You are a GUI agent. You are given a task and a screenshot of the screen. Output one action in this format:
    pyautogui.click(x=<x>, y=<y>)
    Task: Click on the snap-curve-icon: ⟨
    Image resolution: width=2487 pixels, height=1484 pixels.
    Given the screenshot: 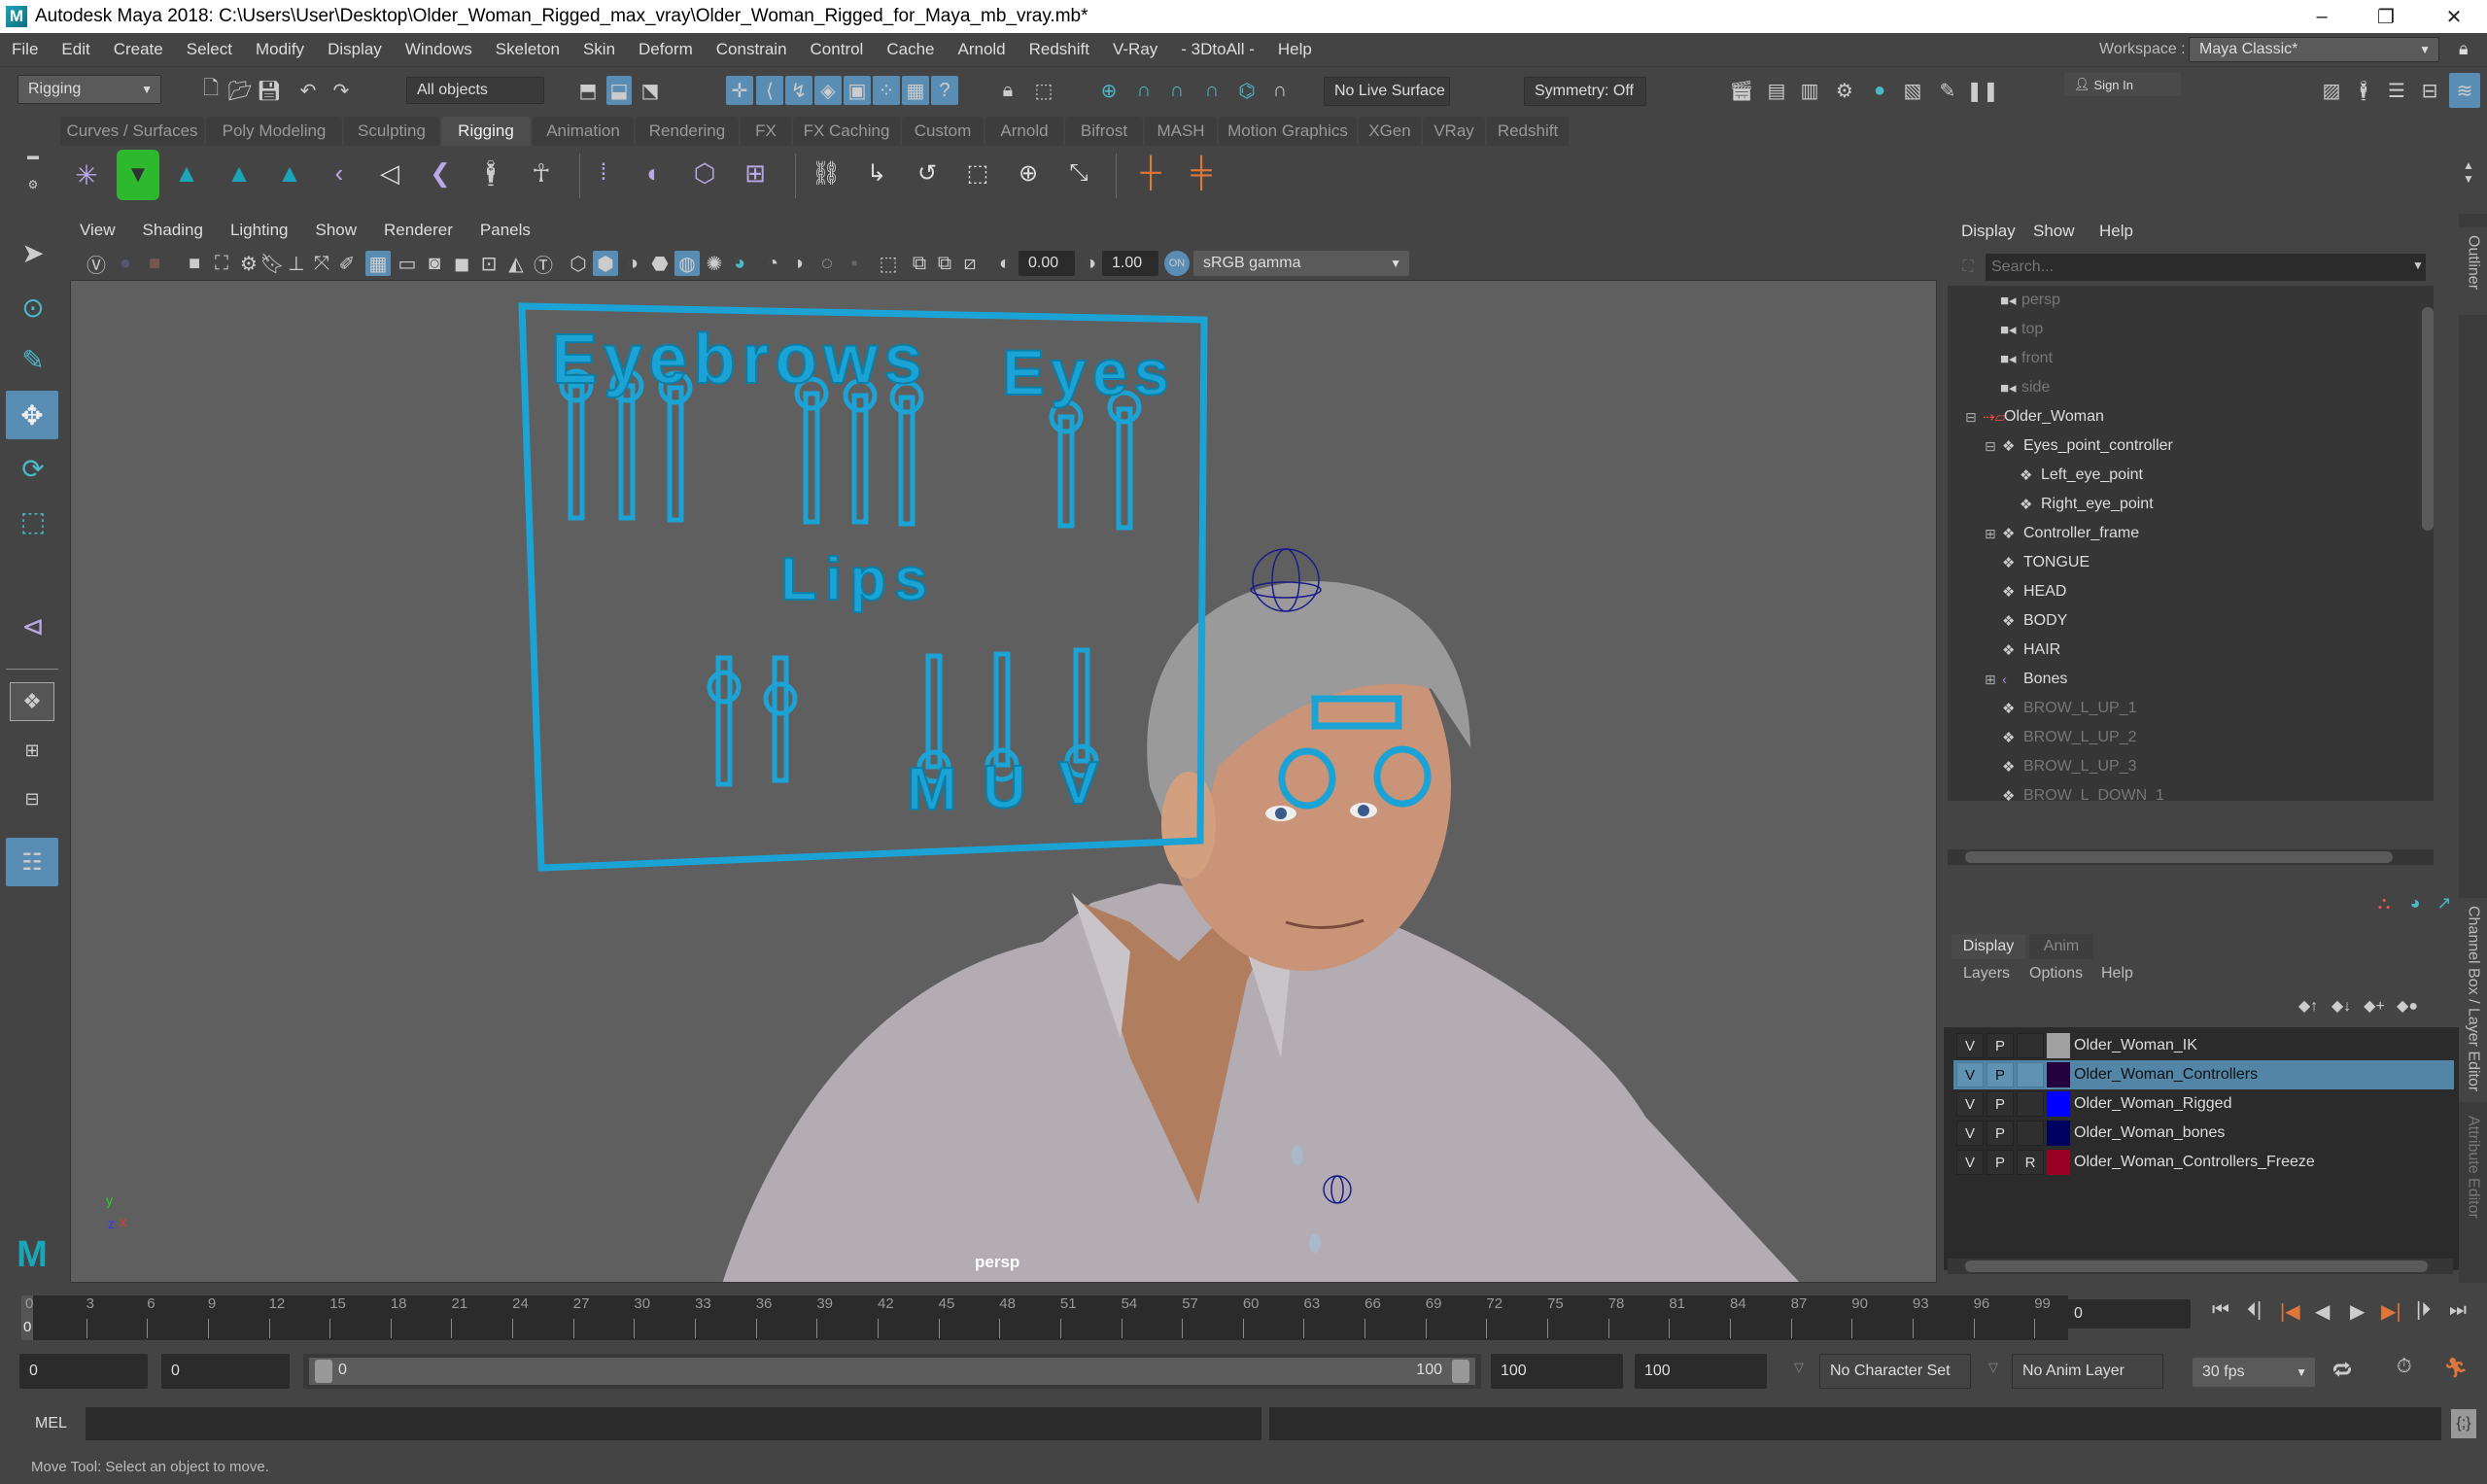 What is the action you would take?
    pyautogui.click(x=770, y=90)
    